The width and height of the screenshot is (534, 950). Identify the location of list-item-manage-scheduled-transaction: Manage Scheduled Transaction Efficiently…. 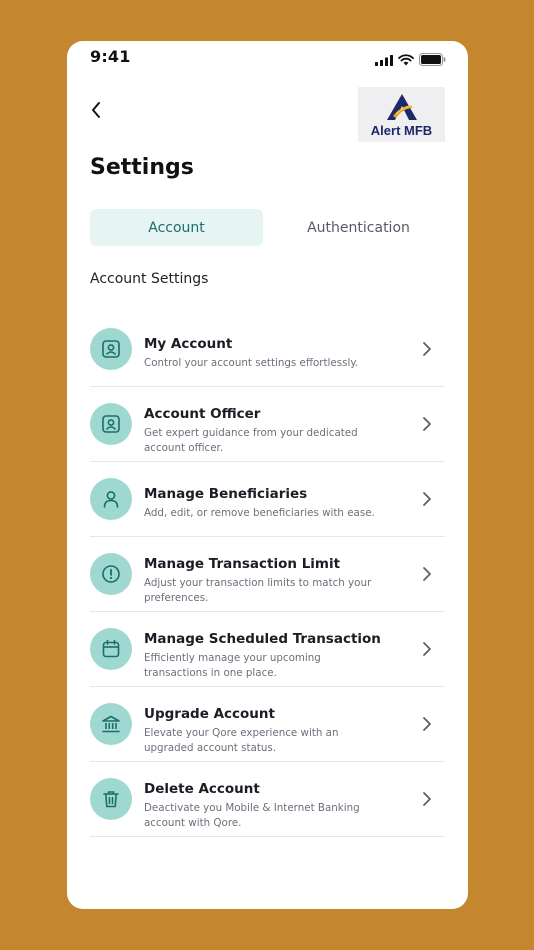
(267, 649).